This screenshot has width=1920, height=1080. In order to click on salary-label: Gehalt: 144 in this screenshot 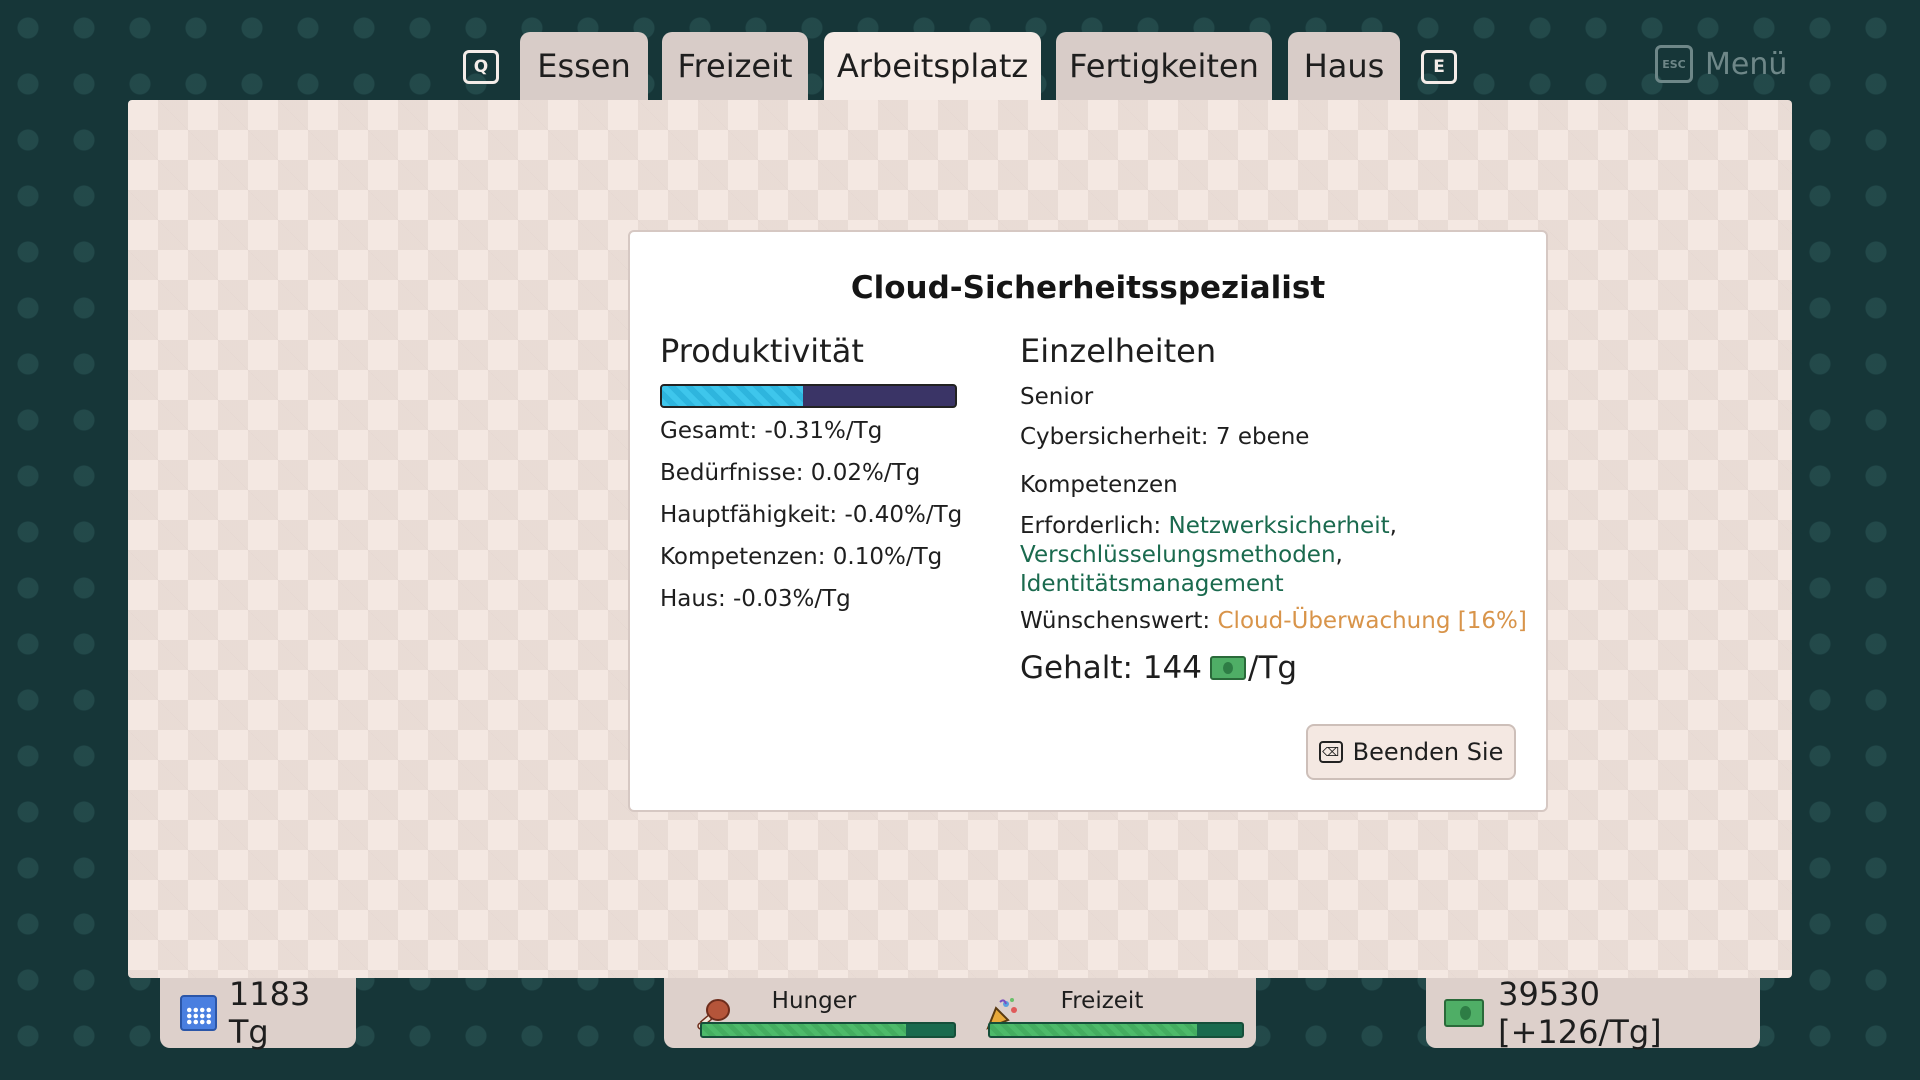, I will do `click(1111, 668)`.